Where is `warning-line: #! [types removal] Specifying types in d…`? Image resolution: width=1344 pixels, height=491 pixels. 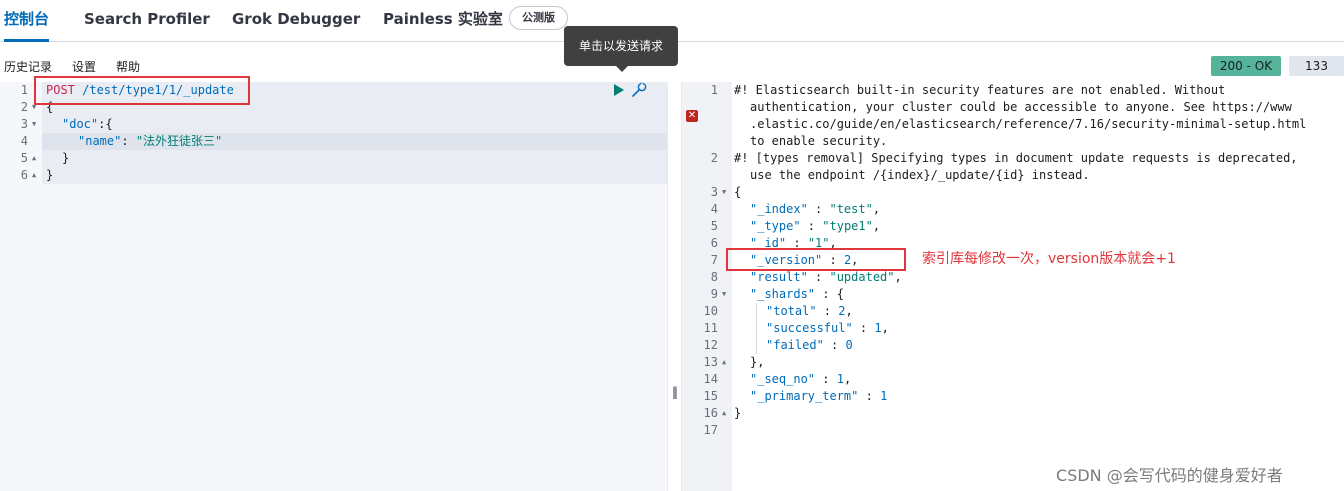 warning-line: #! [types removal] Specifying types in d… is located at coordinates (1016, 158).